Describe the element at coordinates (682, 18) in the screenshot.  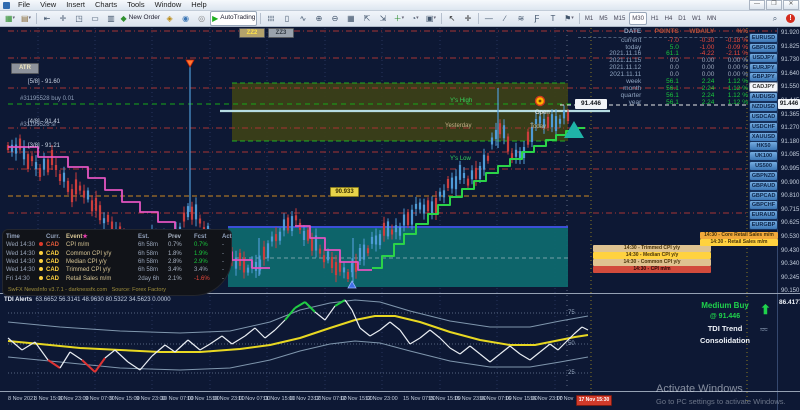
I see `timeframe-d1: D1` at that location.